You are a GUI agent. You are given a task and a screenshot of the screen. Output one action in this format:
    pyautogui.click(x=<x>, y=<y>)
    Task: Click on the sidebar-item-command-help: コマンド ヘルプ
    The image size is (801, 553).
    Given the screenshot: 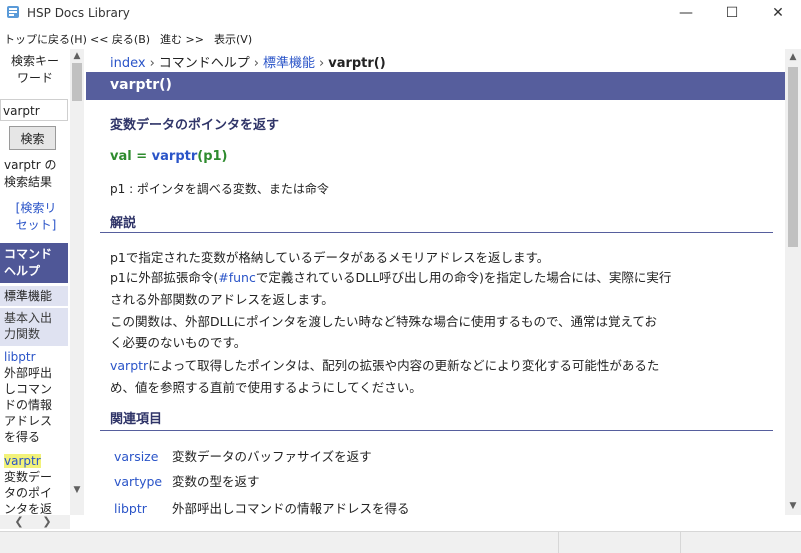 What is the action you would take?
    pyautogui.click(x=34, y=263)
    